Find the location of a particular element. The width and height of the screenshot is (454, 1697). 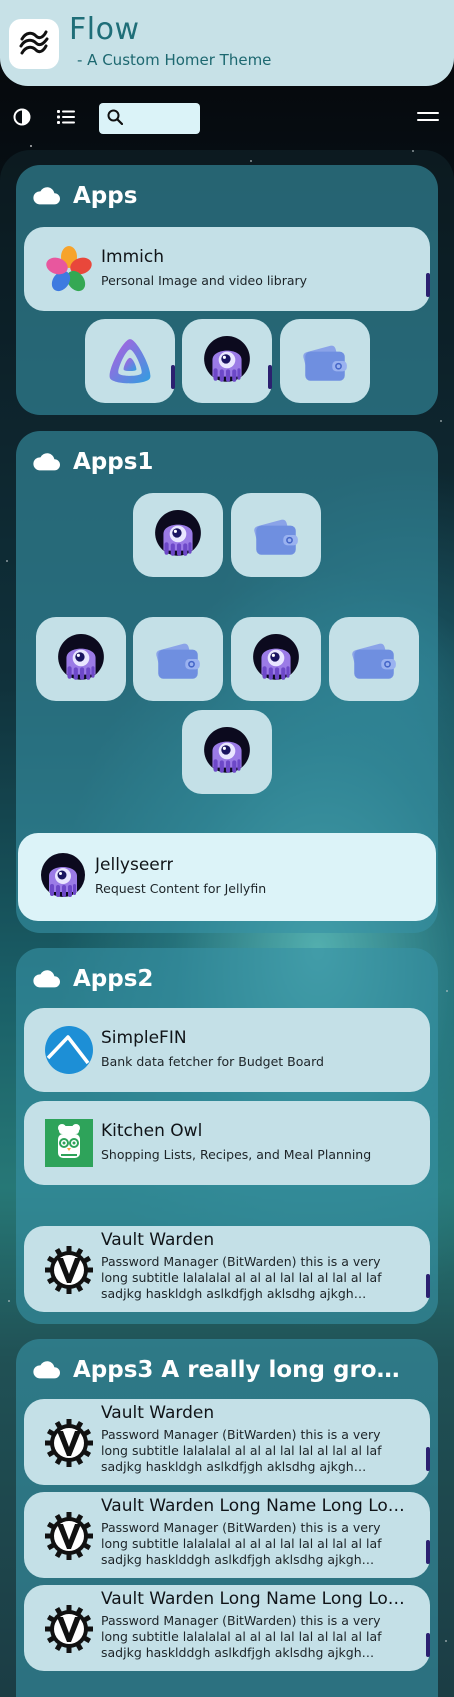

jellyfin-triangle-icon is located at coordinates (130, 361).